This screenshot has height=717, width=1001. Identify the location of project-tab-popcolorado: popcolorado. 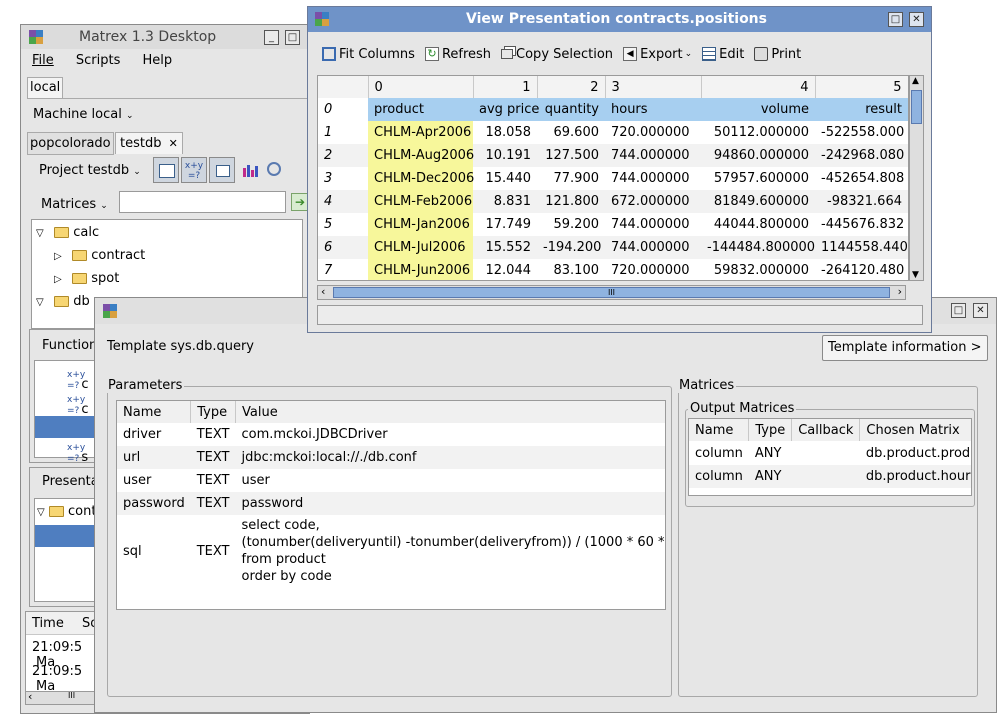
(70, 143).